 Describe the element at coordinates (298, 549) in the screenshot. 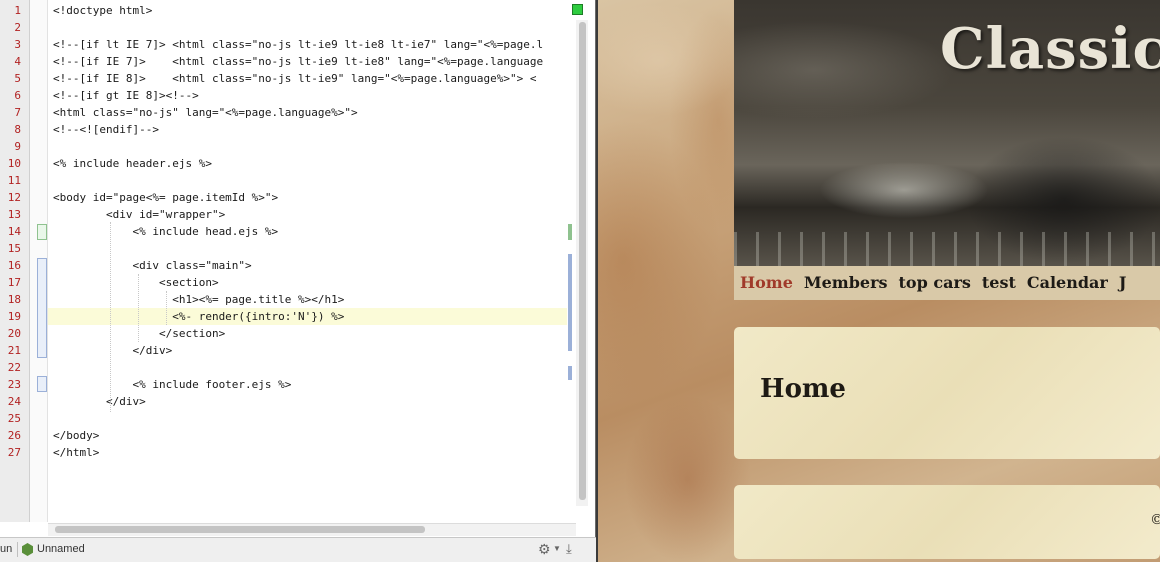

I see `status-bar: un Unnamed ⚙ ▼ ⤓` at that location.